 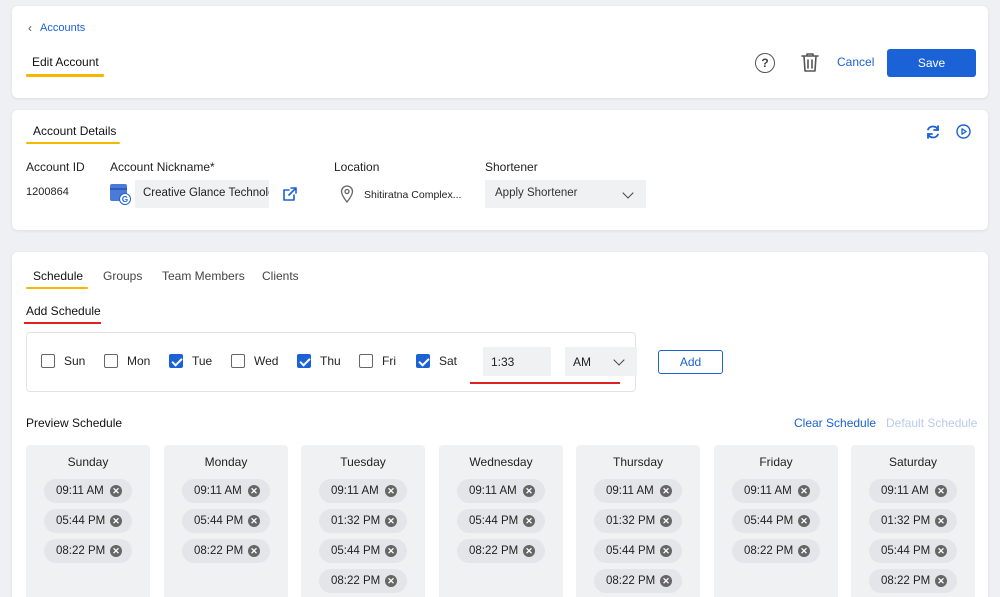 What do you see at coordinates (690, 362) in the screenshot?
I see `add-schedule-button: Add` at bounding box center [690, 362].